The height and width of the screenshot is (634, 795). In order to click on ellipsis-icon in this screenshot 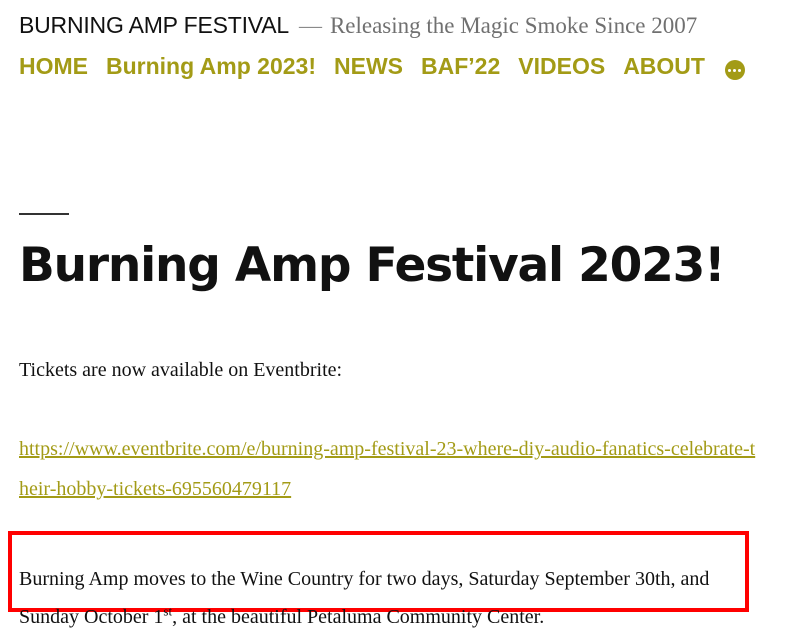, I will do `click(734, 70)`.